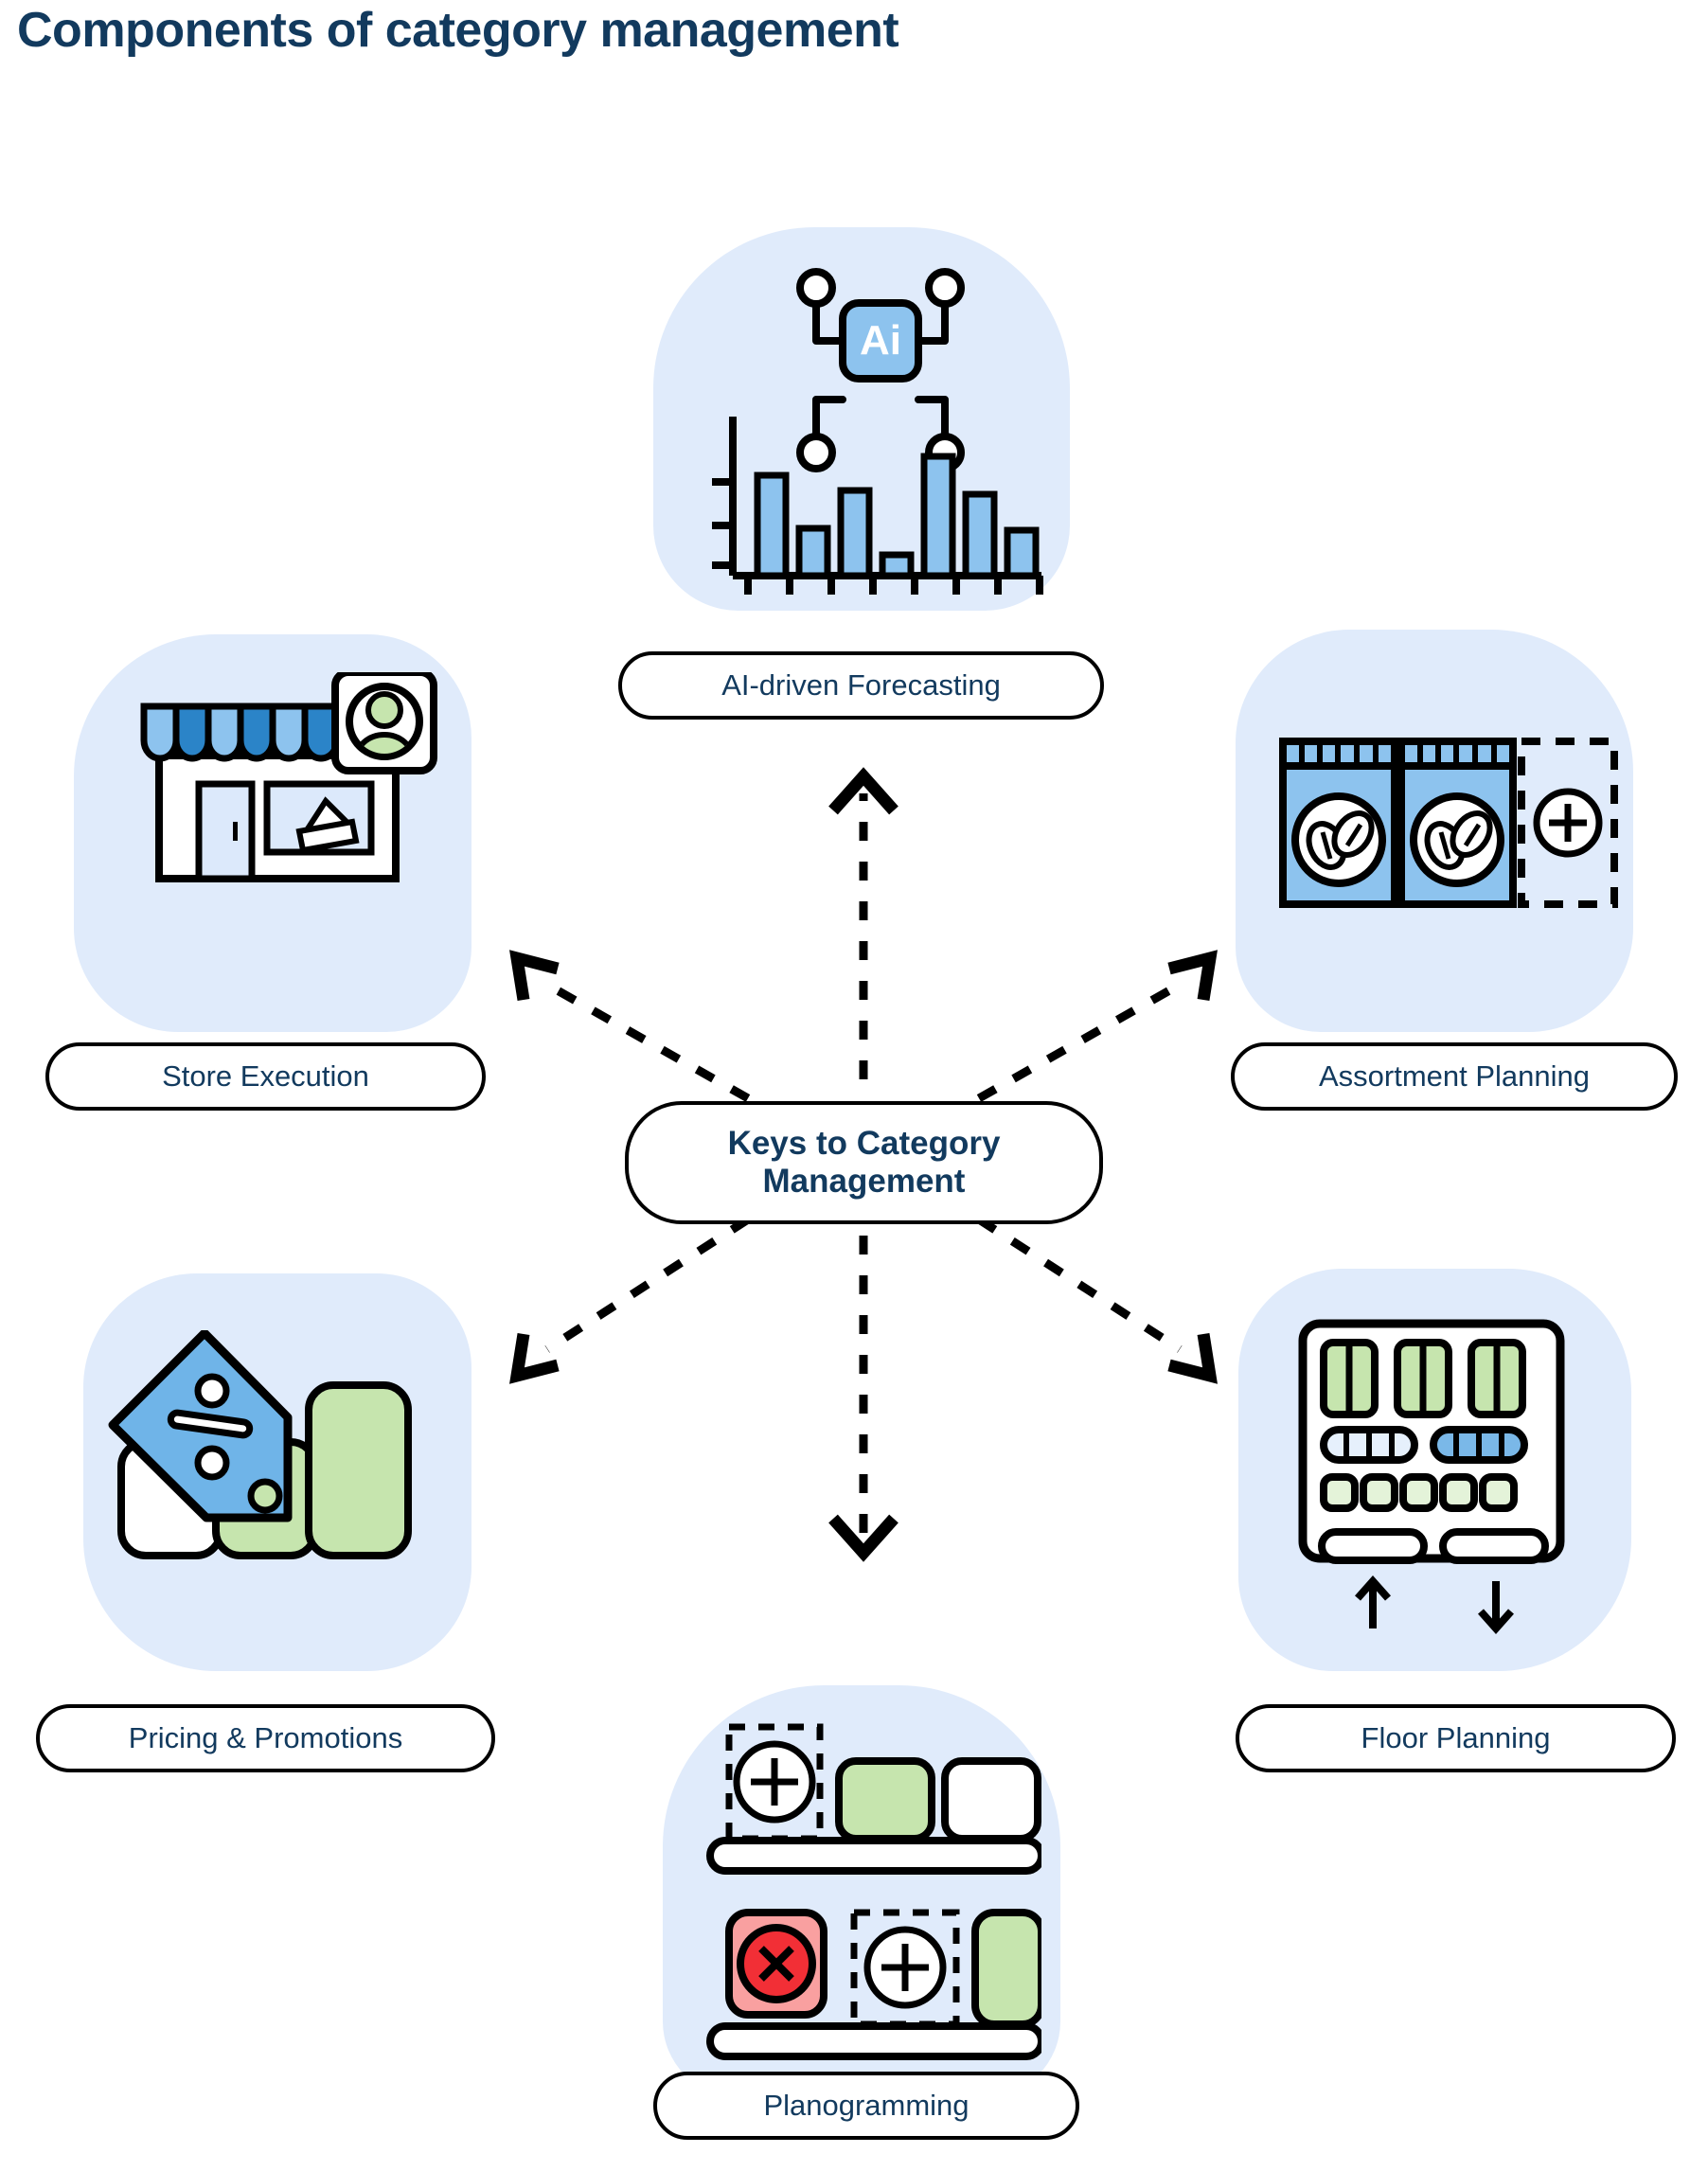  I want to click on floorplan-flow-arrows, so click(1434, 1605).